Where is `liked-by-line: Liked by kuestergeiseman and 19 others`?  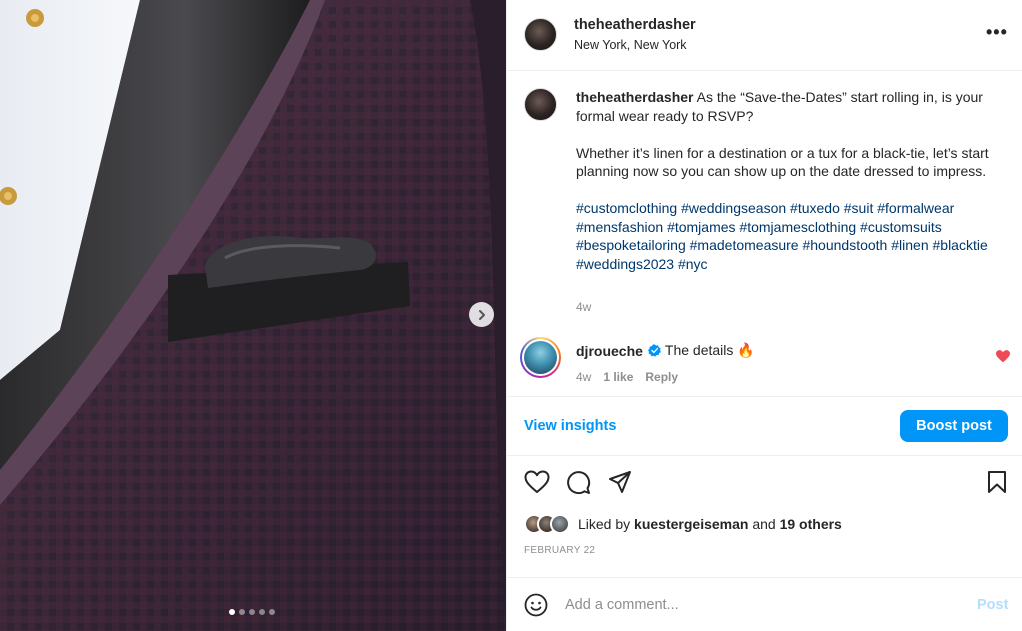
liked-by-line: Liked by kuestergeiseman and 19 others is located at coordinates (683, 524).